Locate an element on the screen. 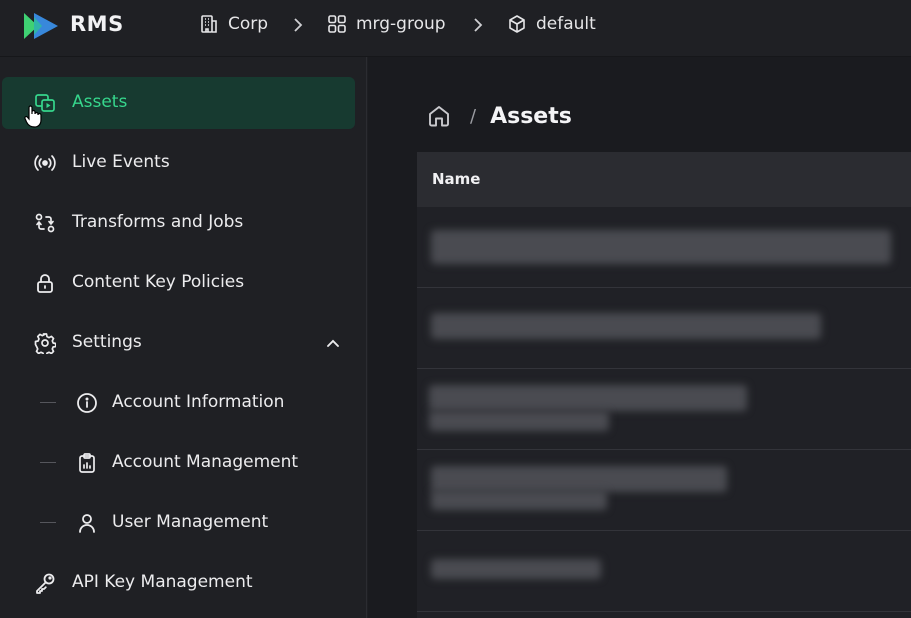 Image resolution: width=911 pixels, height=618 pixels. page-breadcrumb: / Assets is located at coordinates (499, 116).